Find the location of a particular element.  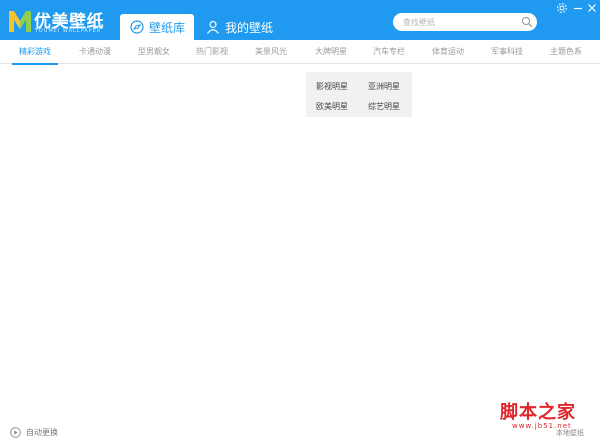

category-label: 军事科技 is located at coordinates (507, 51).